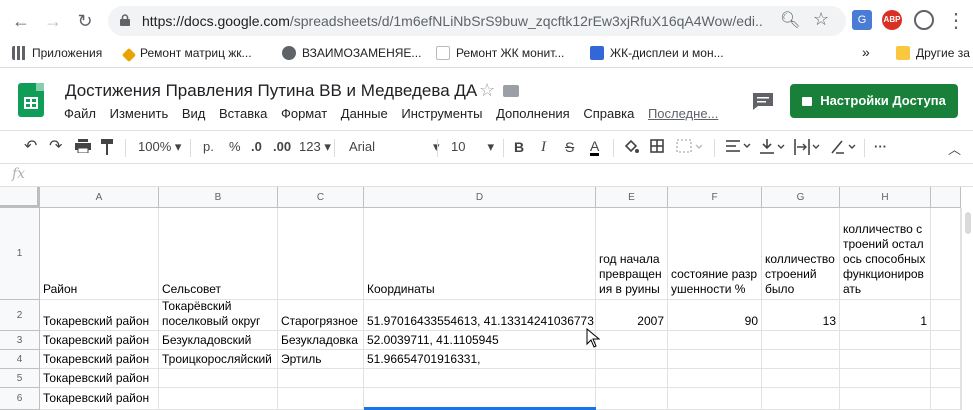  I want to click on zoom-select: 100% ▾, so click(159, 147).